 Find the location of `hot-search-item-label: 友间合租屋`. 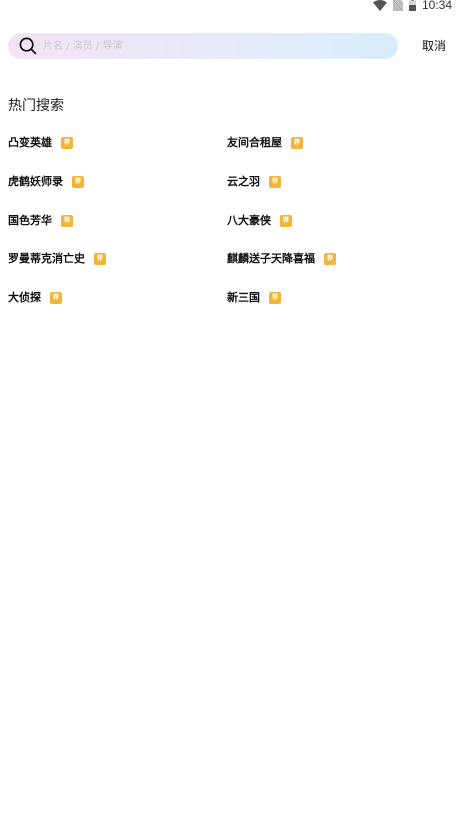

hot-search-item-label: 友间合租屋 is located at coordinates (254, 142).